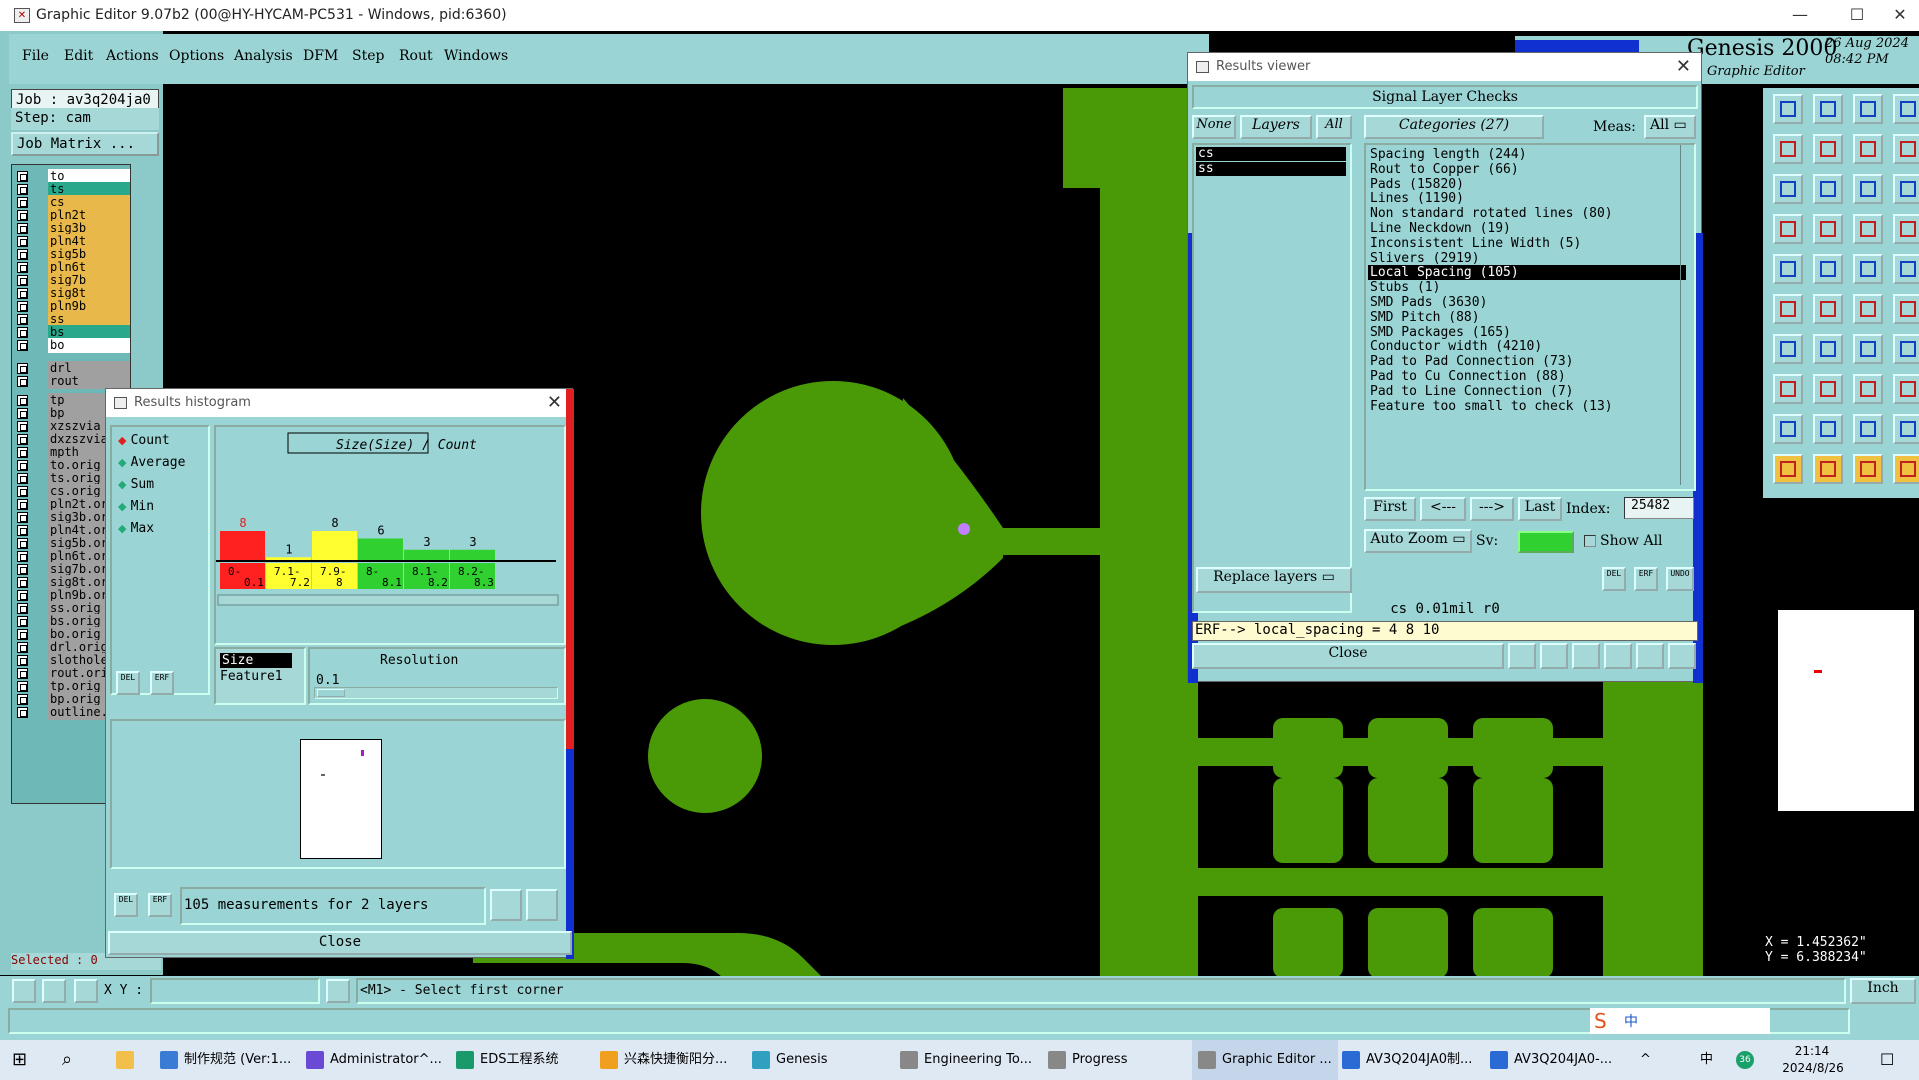 The image size is (1919, 1080). Describe the element at coordinates (1868, 469) in the screenshot. I see `pointer-3-icon` at that location.